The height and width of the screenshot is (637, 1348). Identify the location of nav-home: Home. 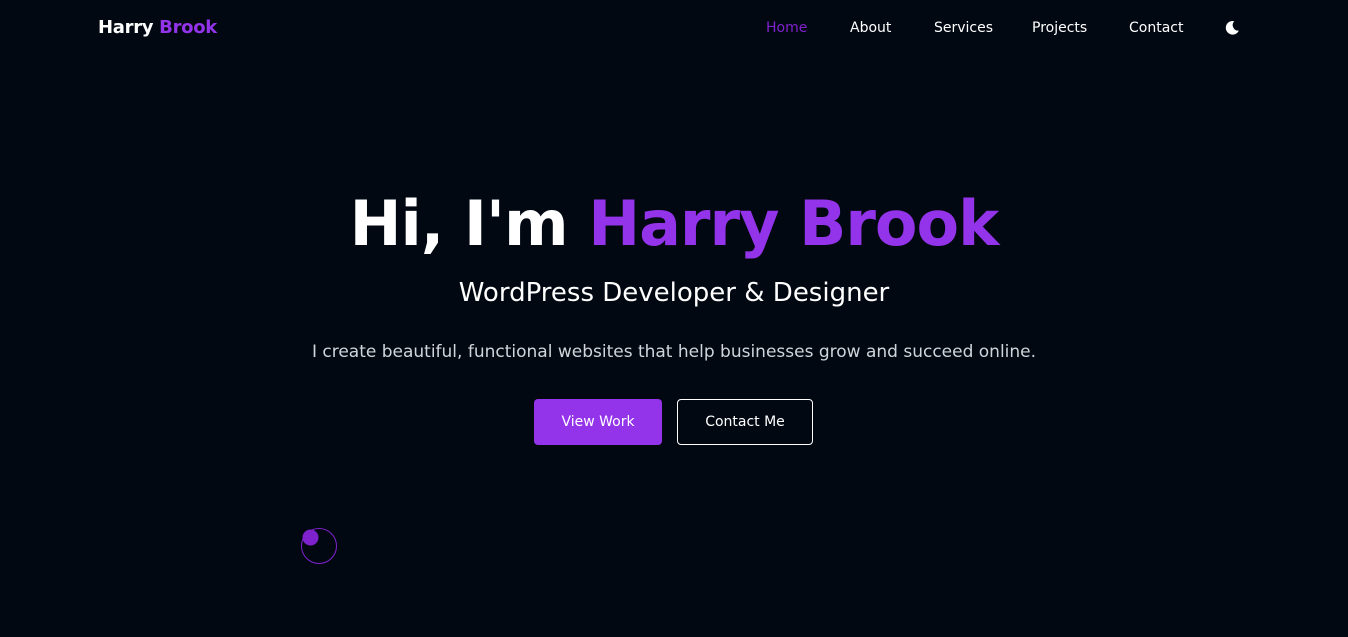
(786, 28).